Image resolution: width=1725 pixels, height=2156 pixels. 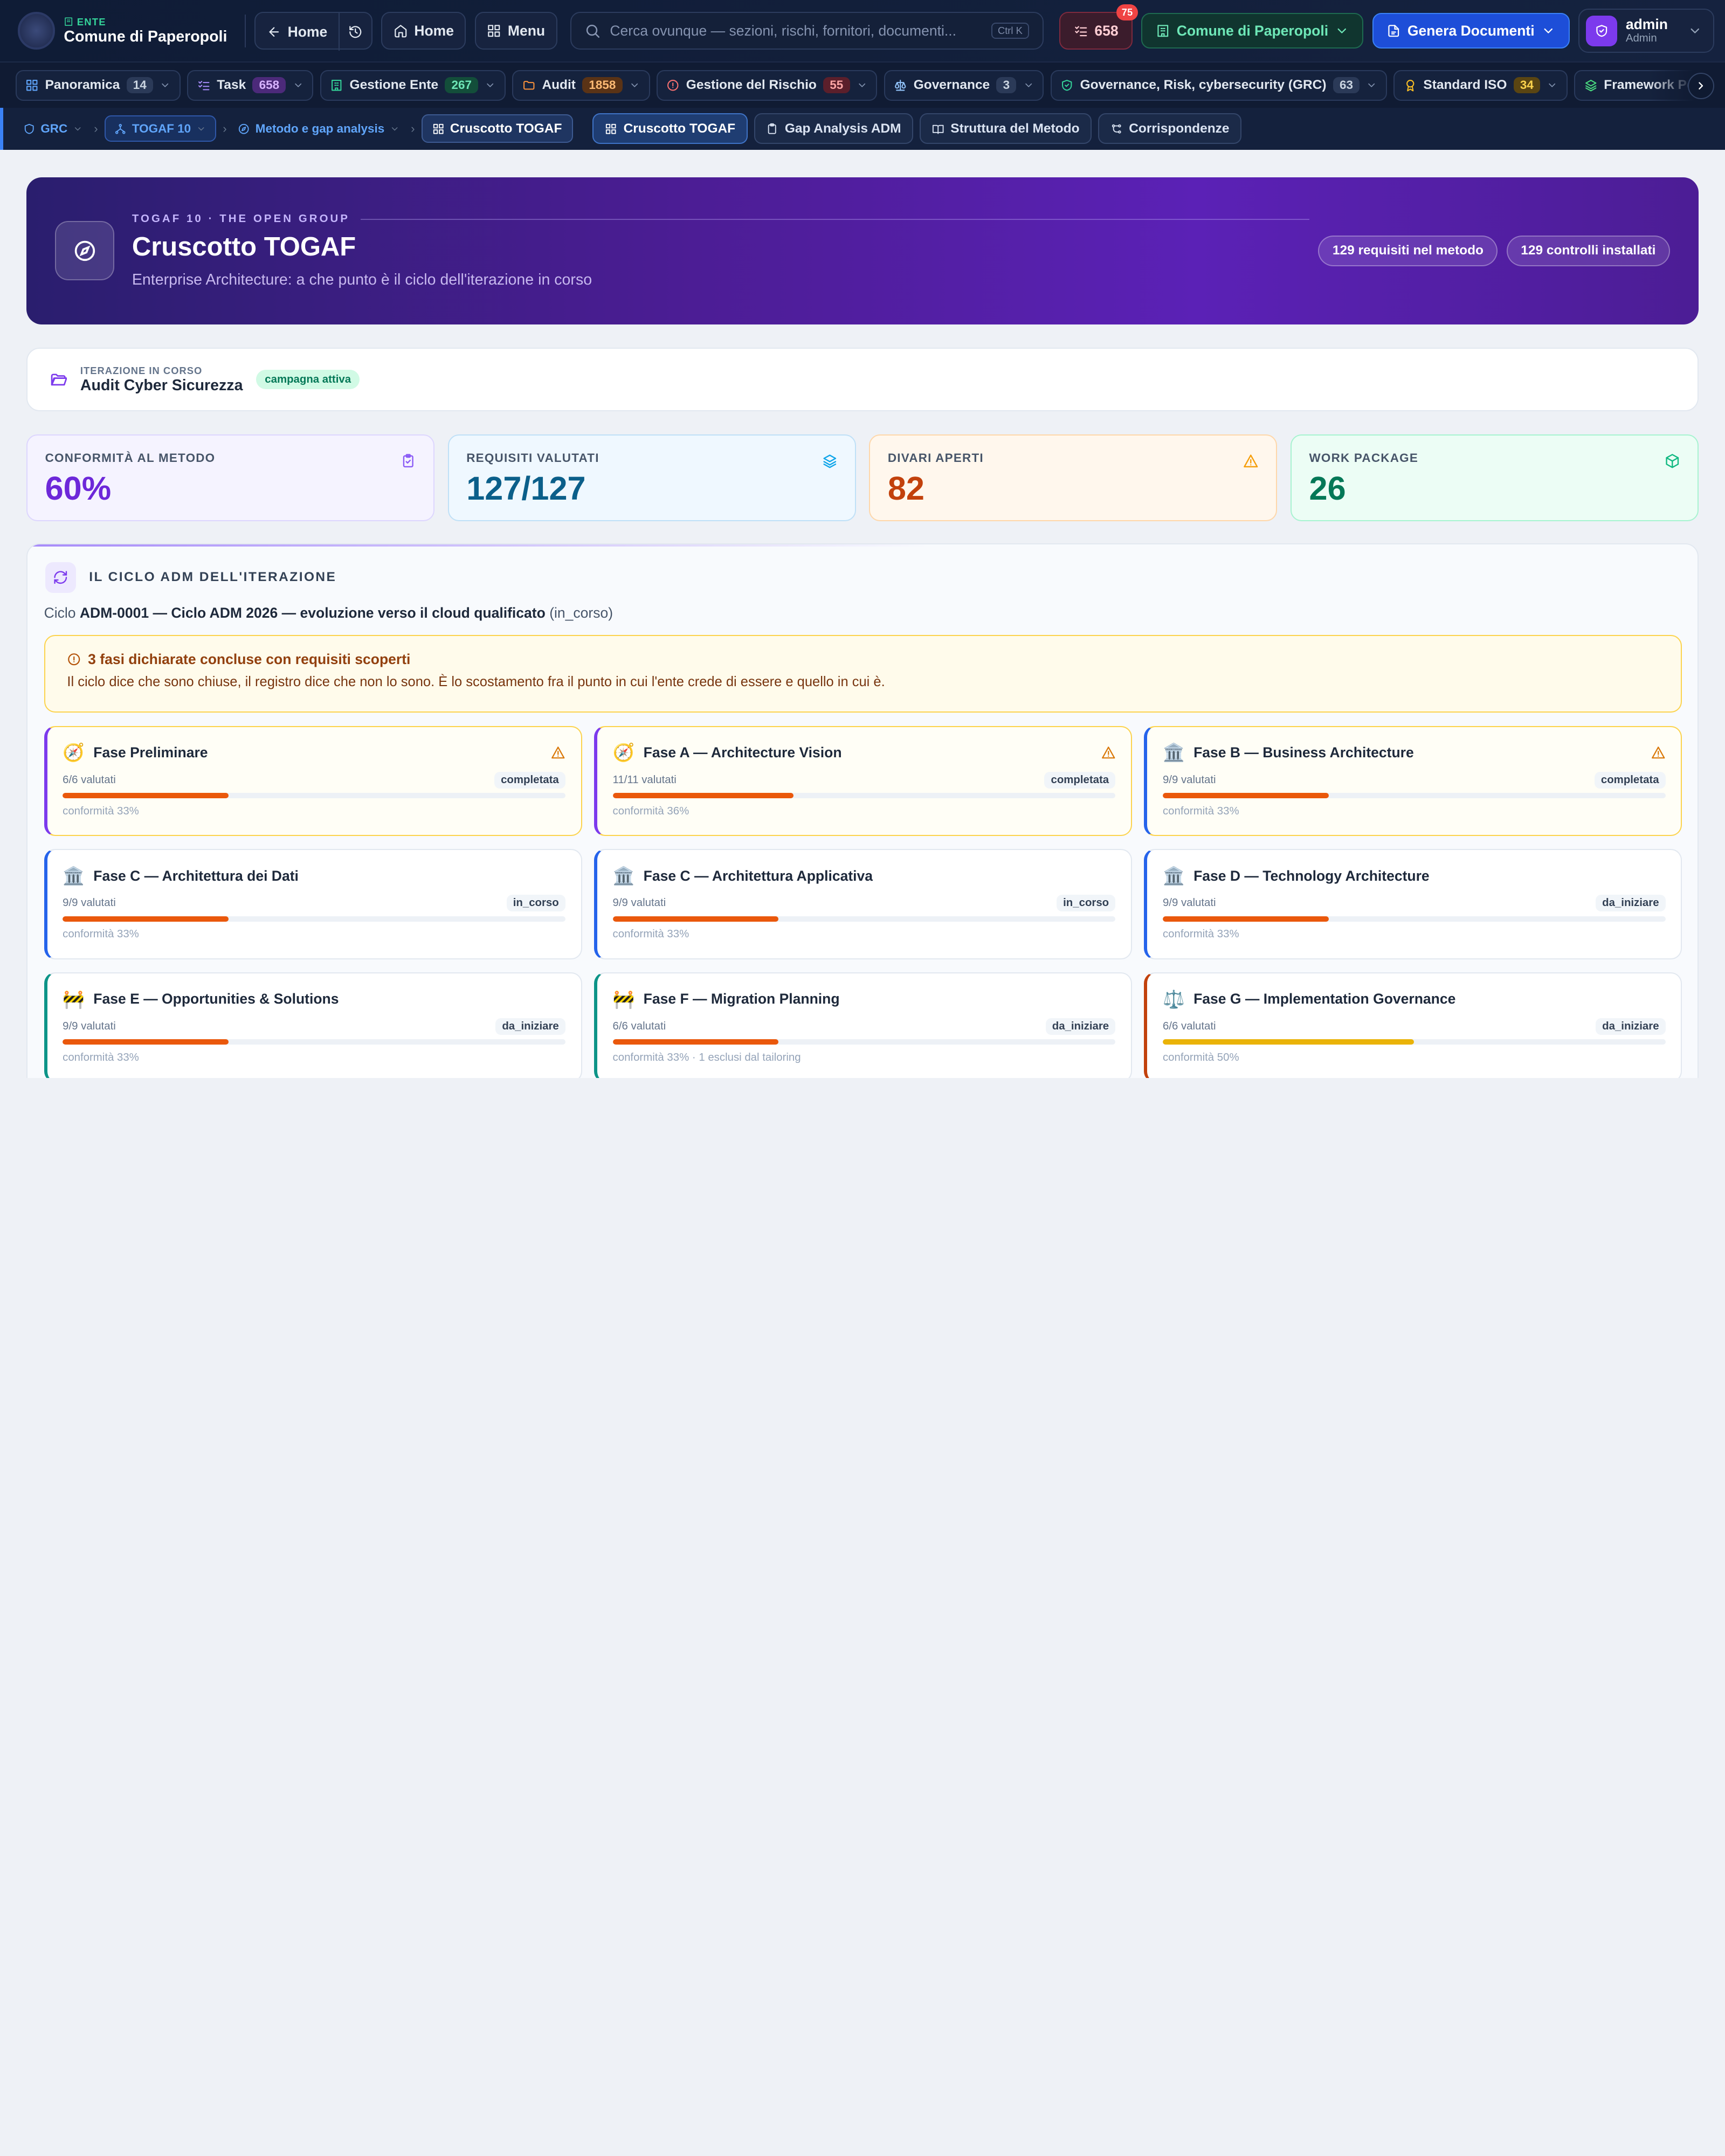 I want to click on building-icon, so click(x=1163, y=31).